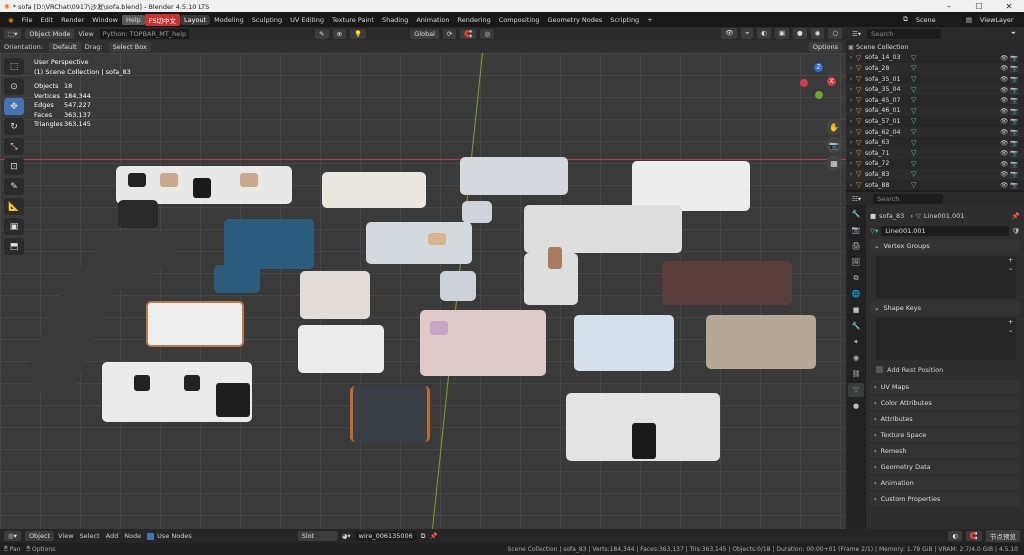  Describe the element at coordinates (1016, 231) in the screenshot. I see `fake-user-icon: 🛡` at that location.